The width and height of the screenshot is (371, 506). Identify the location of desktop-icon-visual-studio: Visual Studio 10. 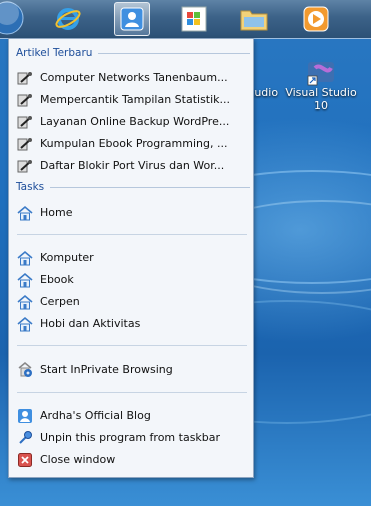
(321, 85).